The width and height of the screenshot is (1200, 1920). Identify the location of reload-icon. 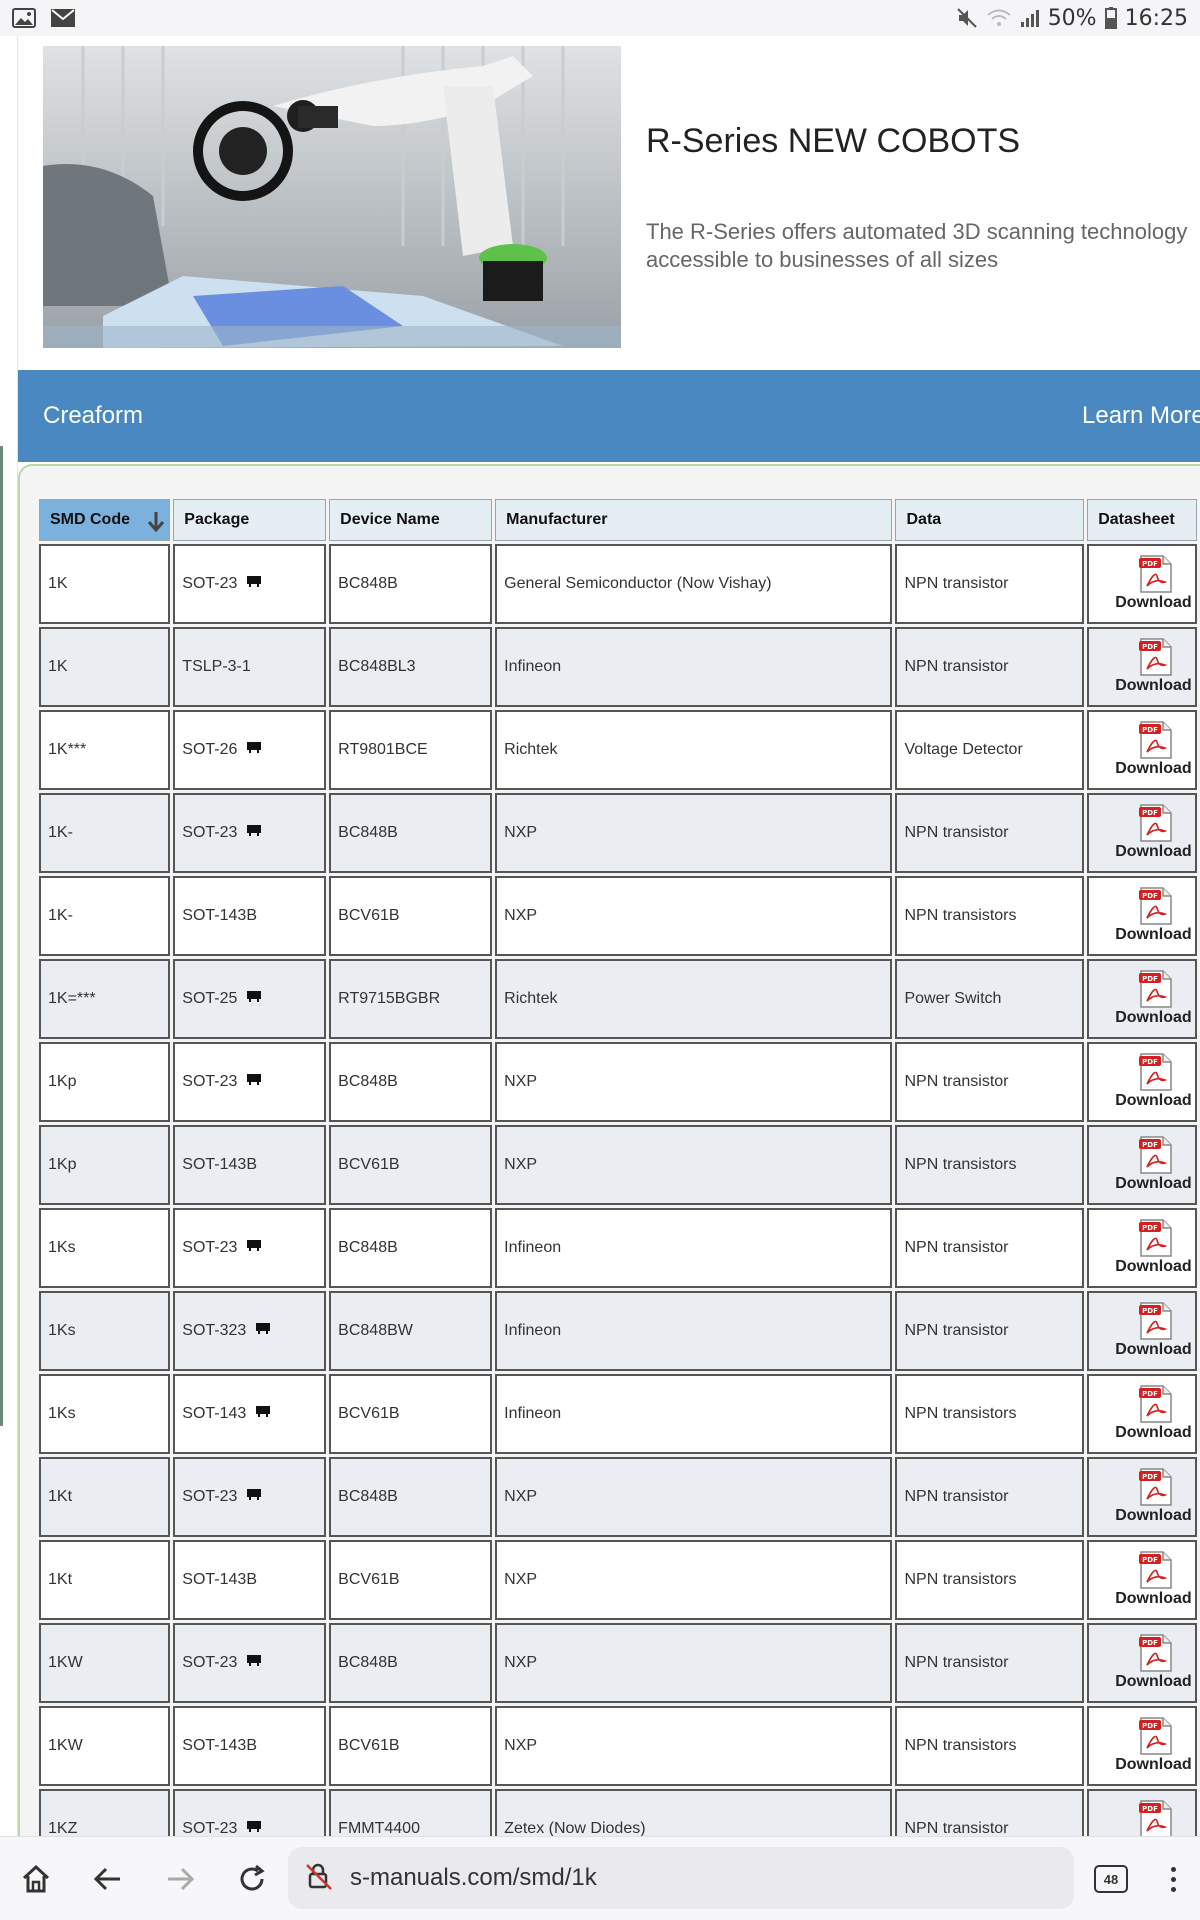
(252, 1879).